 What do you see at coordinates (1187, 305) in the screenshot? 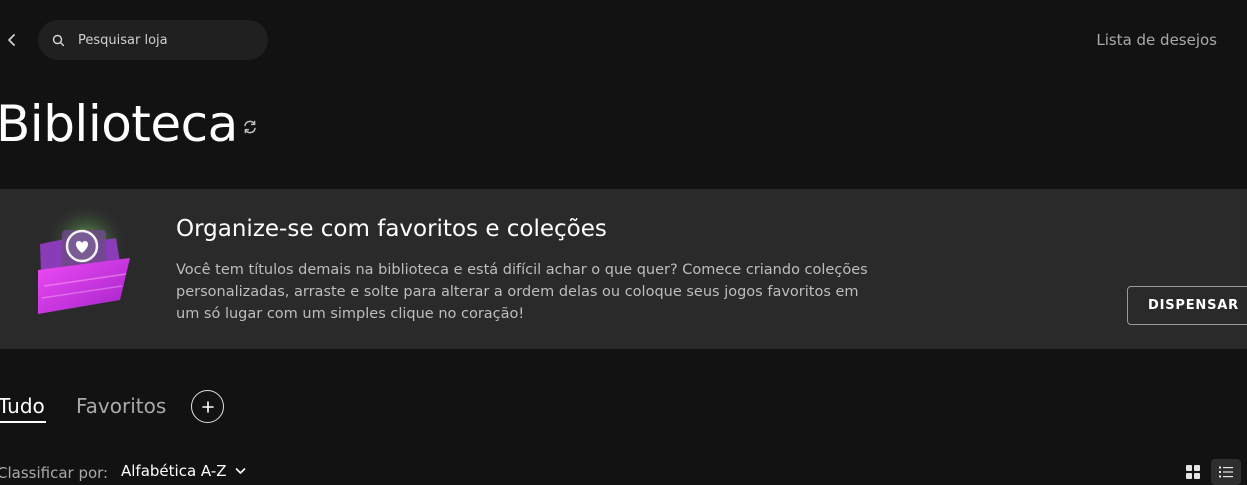
I see `dismiss-button: DISPENSAR` at bounding box center [1187, 305].